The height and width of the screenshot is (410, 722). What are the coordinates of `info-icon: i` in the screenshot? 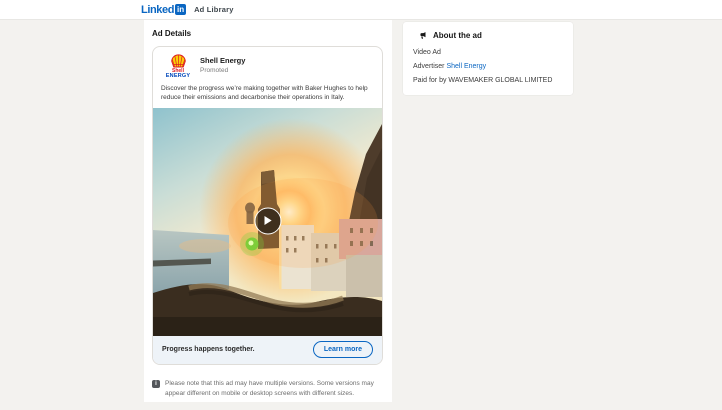 It's located at (156, 383).